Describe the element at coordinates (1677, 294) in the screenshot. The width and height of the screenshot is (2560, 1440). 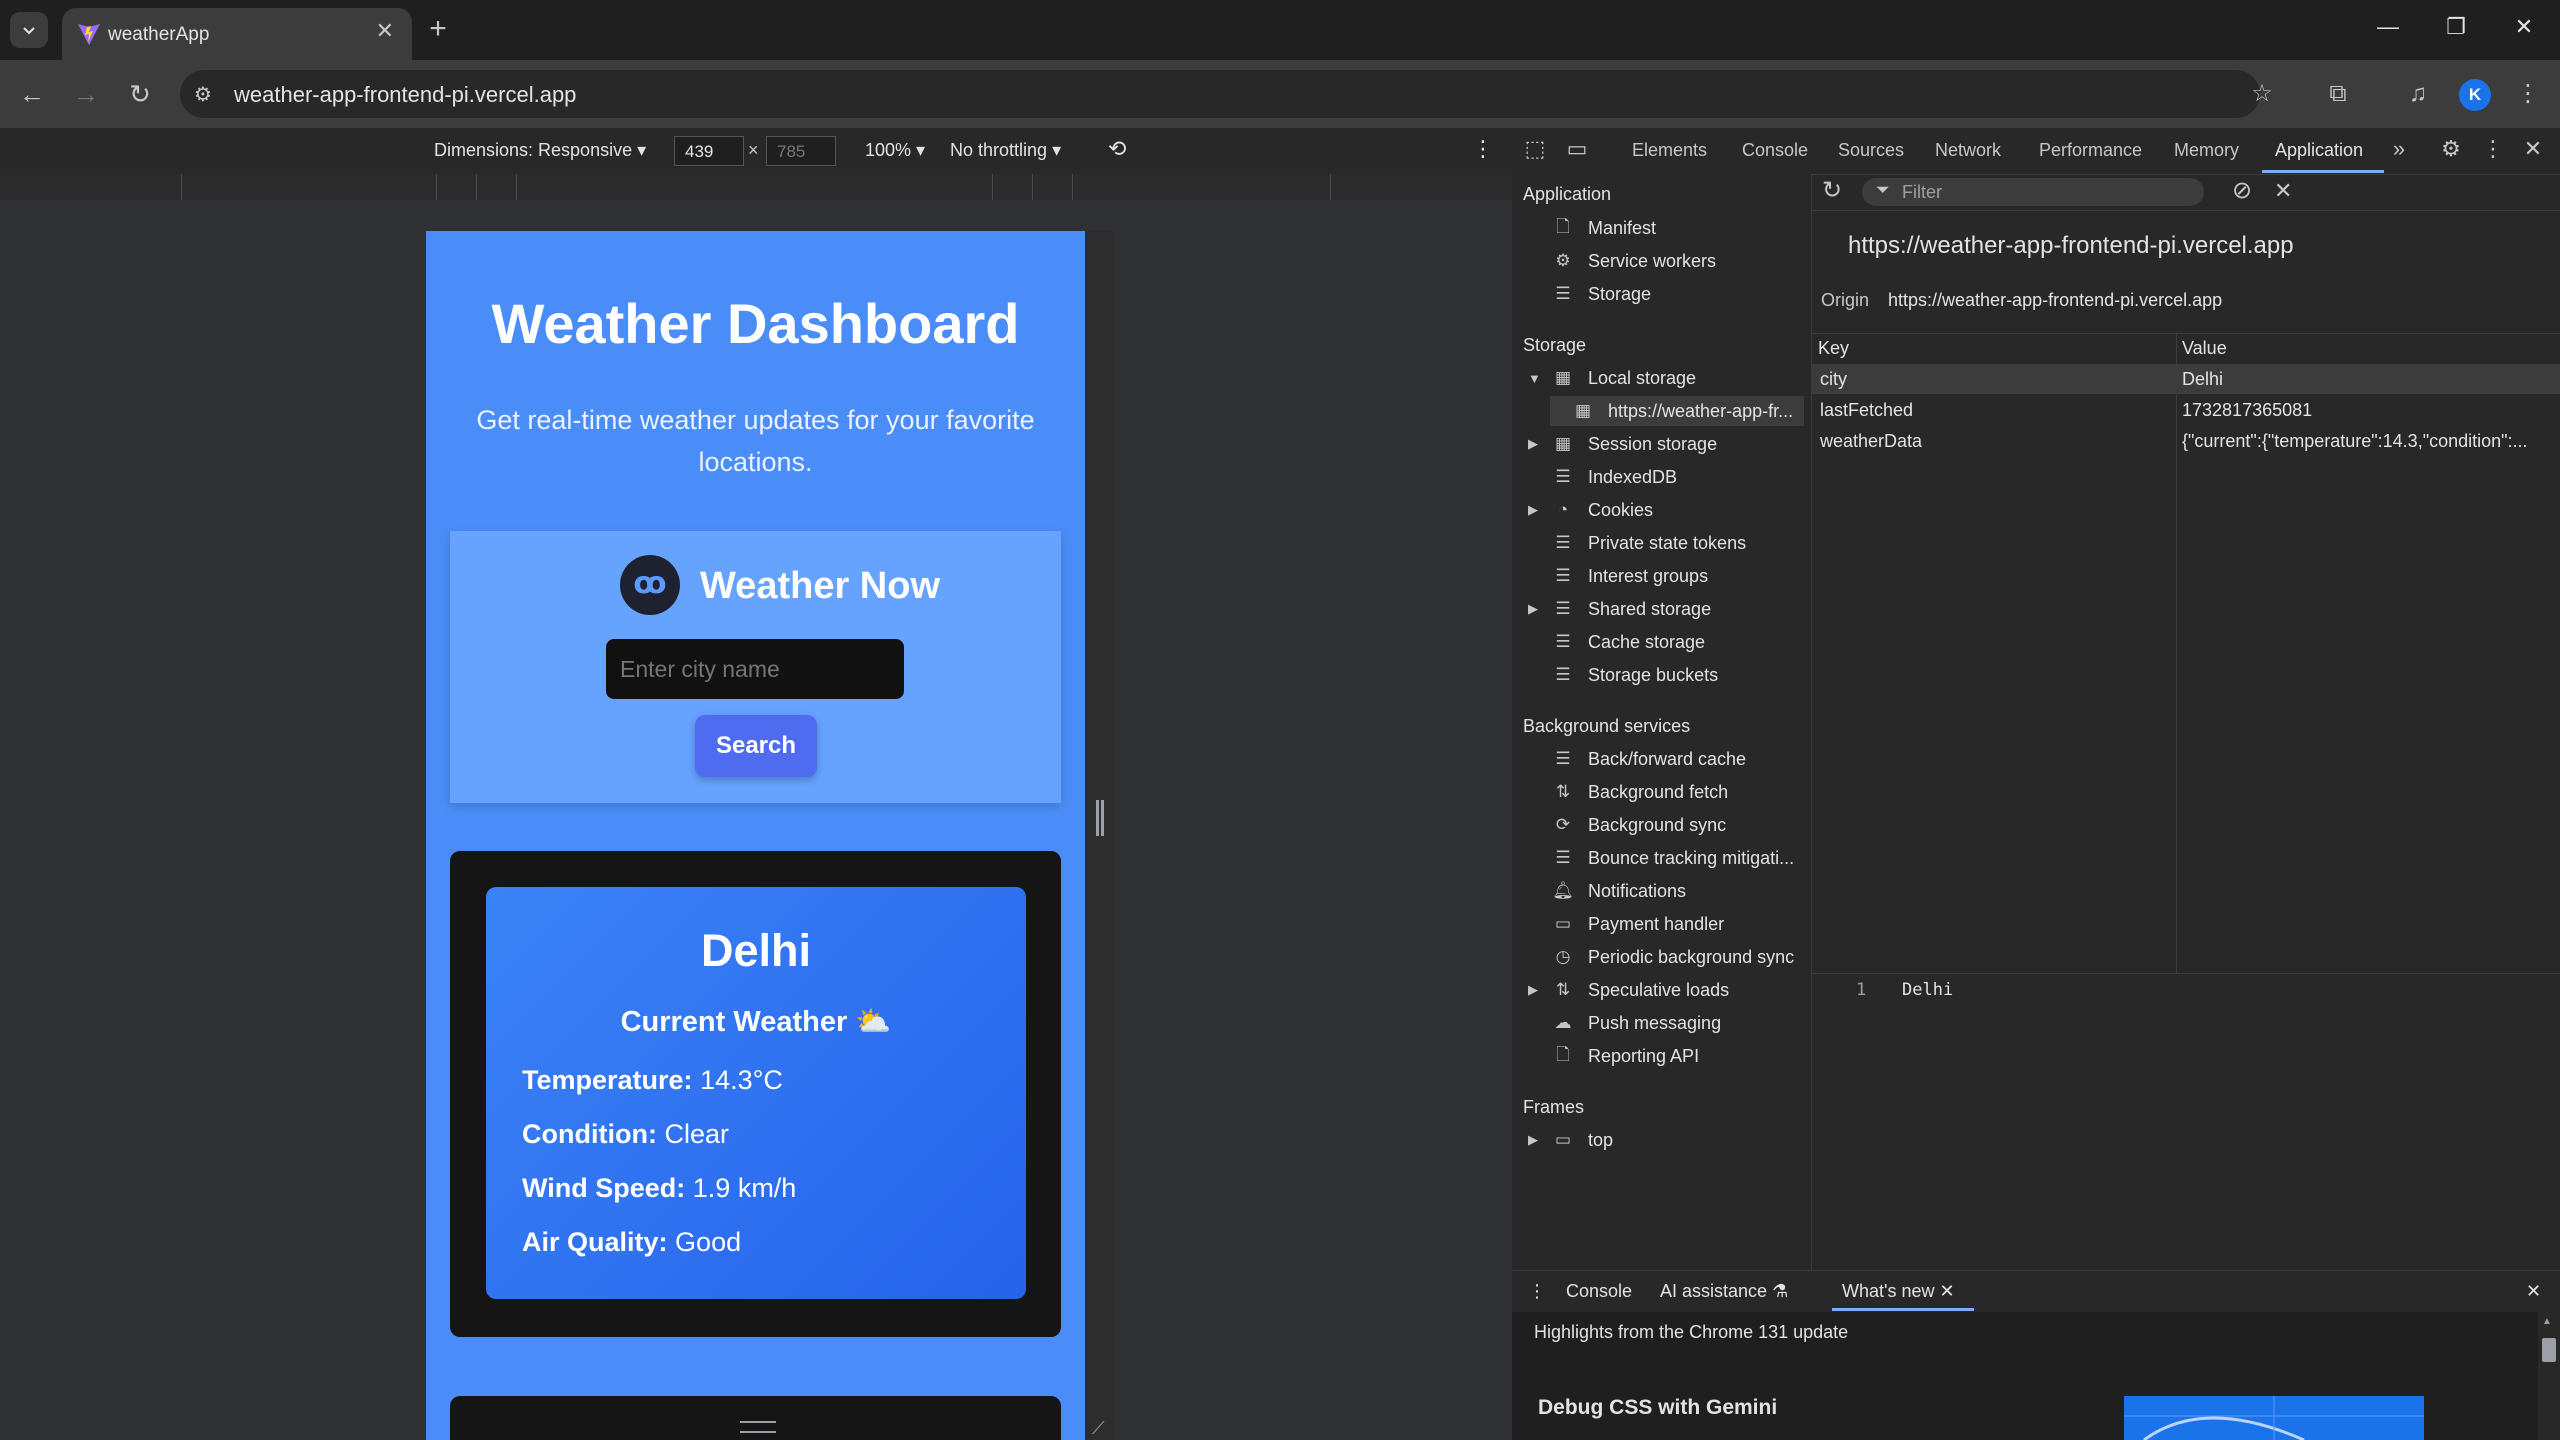
I see `sidebar-item-storage: ☰ Storage` at that location.